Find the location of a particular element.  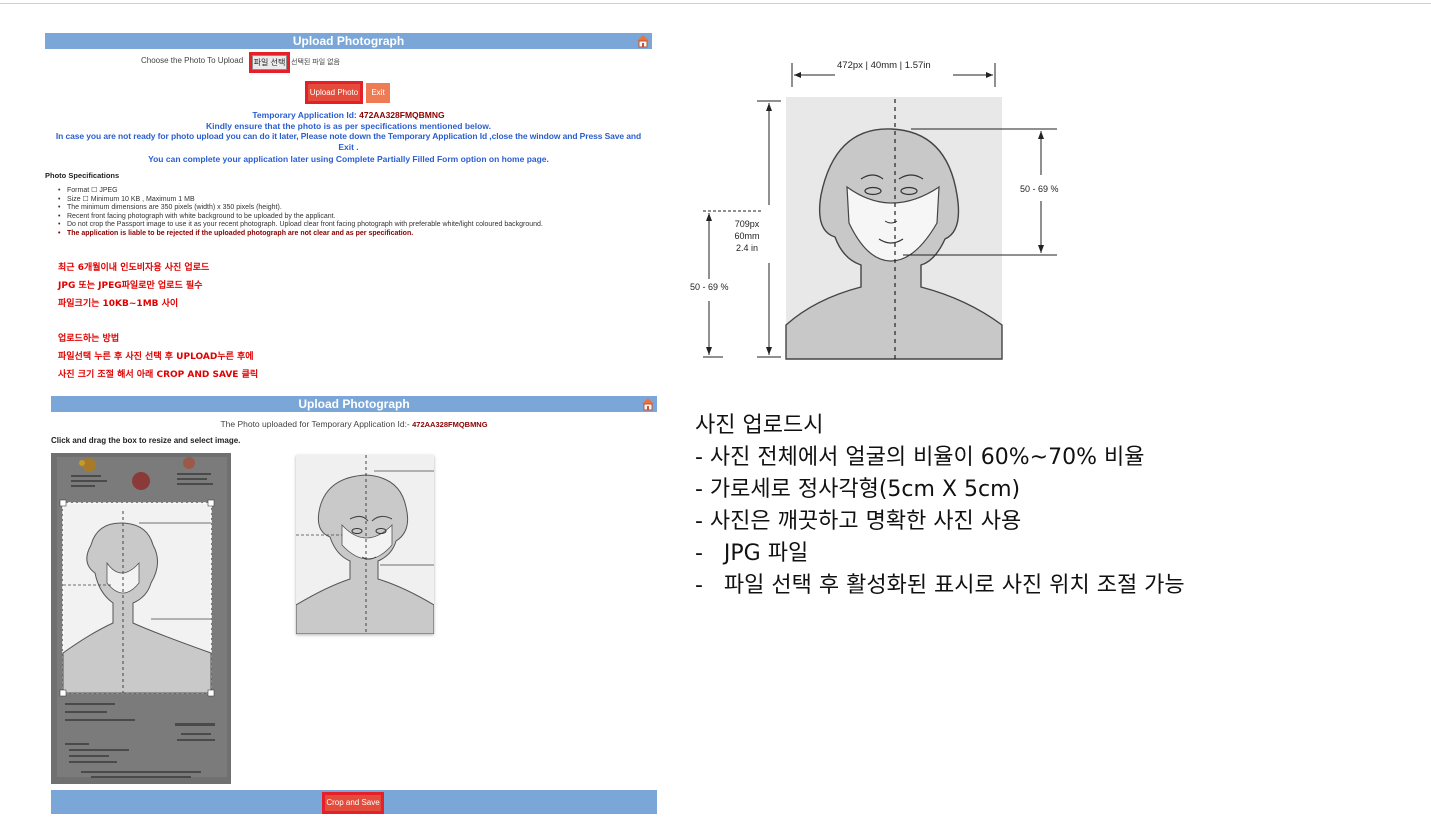

upload-photo-button: Upload Photo is located at coordinates (334, 92).